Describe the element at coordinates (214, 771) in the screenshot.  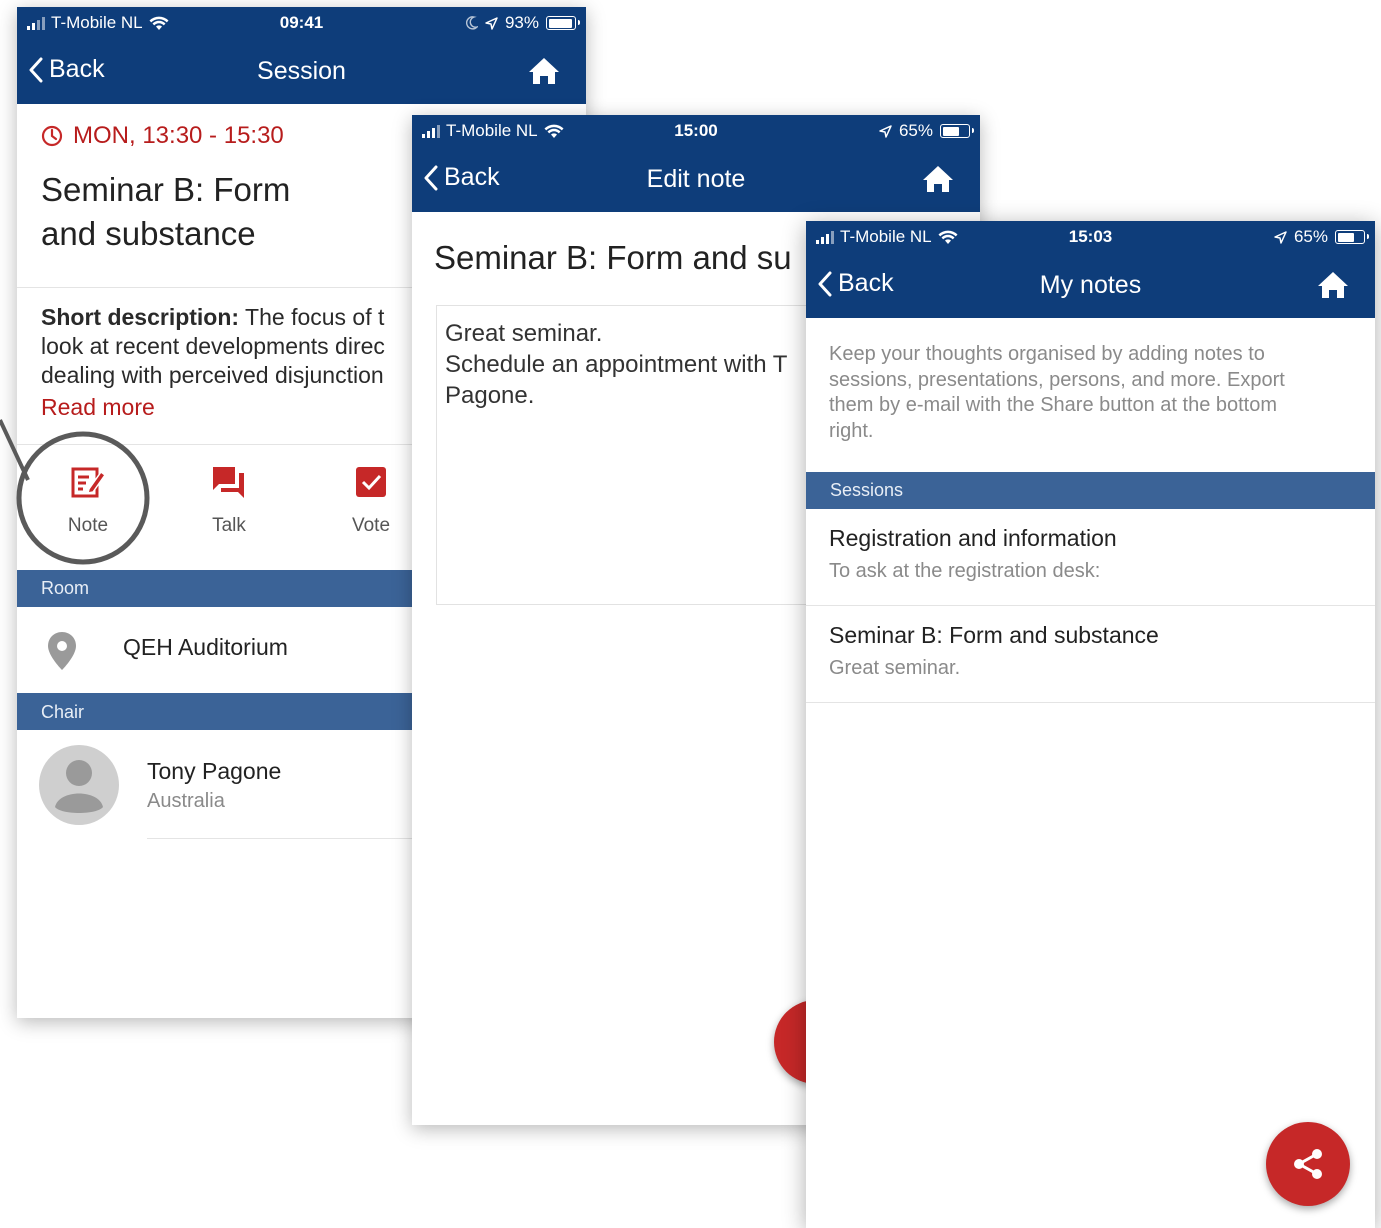
I see `chair-name: Tony Pagone` at that location.